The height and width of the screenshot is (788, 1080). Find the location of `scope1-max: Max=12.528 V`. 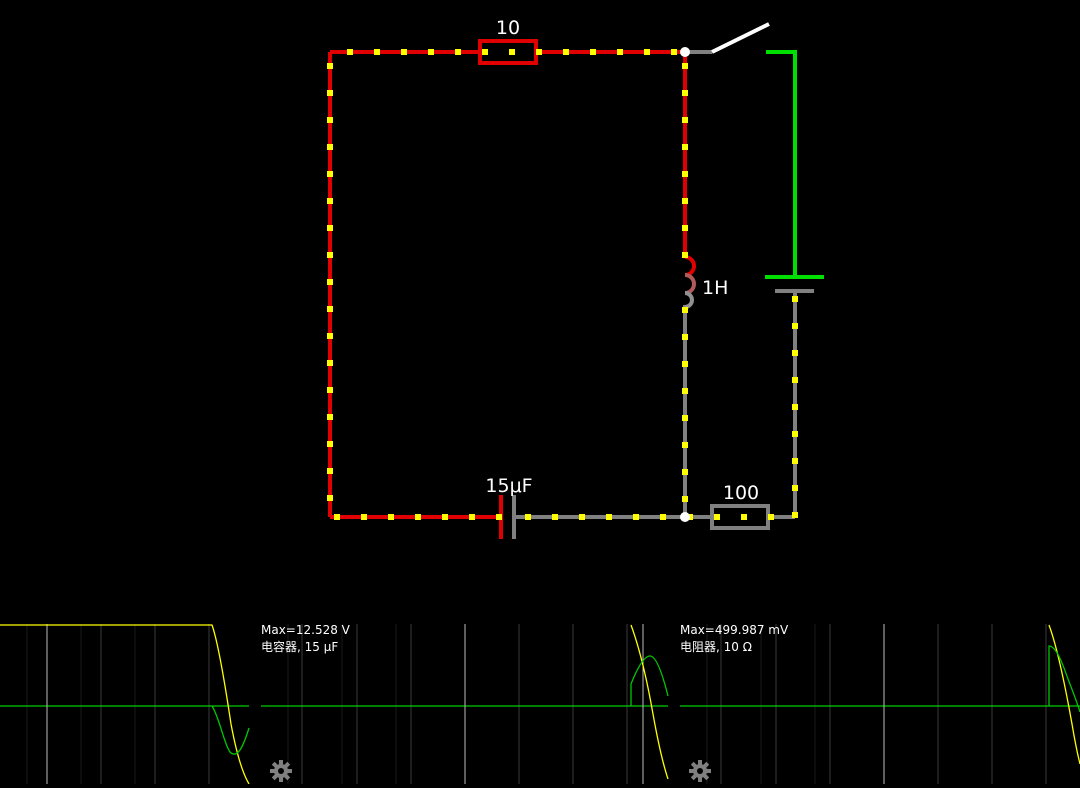

scope1-max: Max=12.528 V is located at coordinates (305, 630).